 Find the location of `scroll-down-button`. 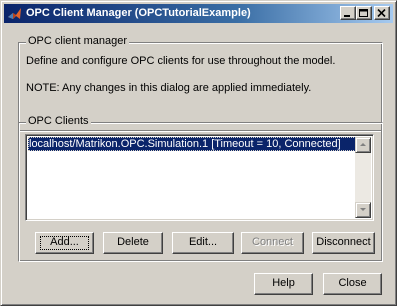

scroll-down-button is located at coordinates (363, 210).